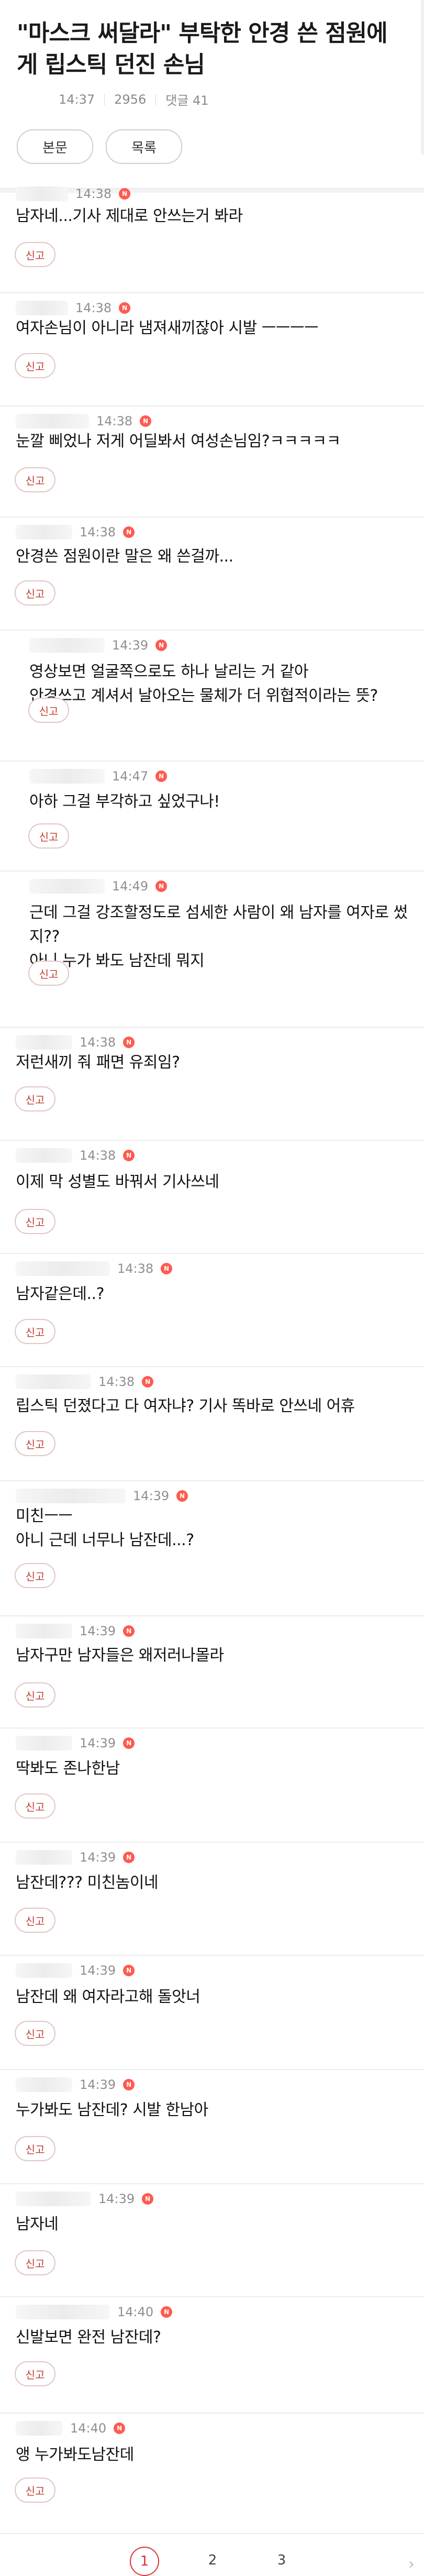 The height and width of the screenshot is (2576, 424). What do you see at coordinates (130, 99) in the screenshot?
I see `post-views: 2956` at bounding box center [130, 99].